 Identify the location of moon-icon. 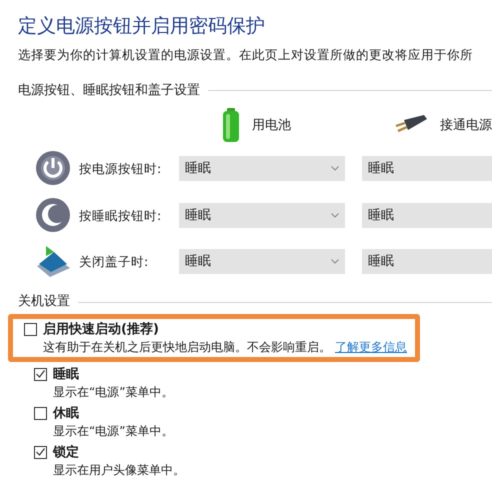
(53, 215).